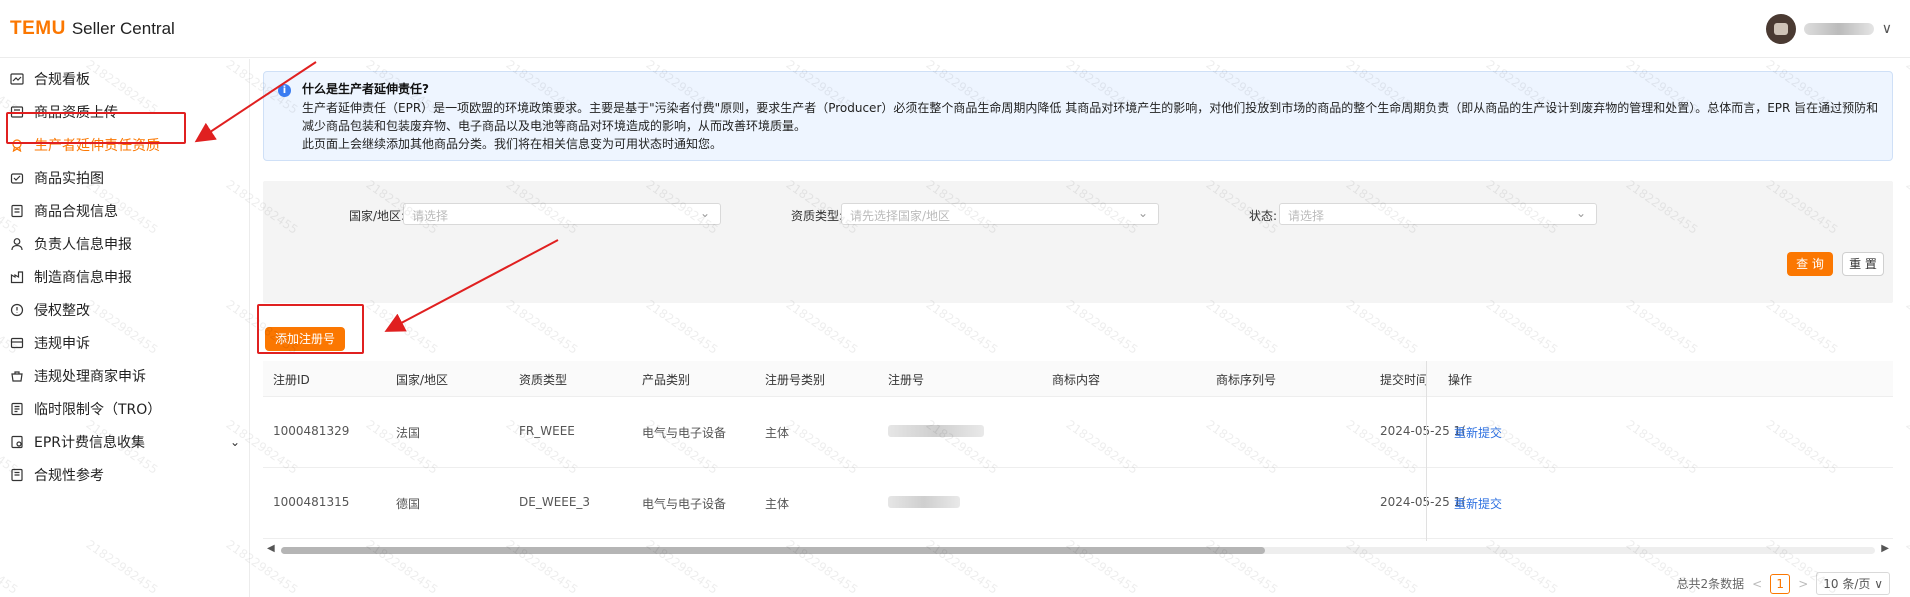 The width and height of the screenshot is (1910, 597). I want to click on status-select: 请选择 ⌄, so click(1438, 214).